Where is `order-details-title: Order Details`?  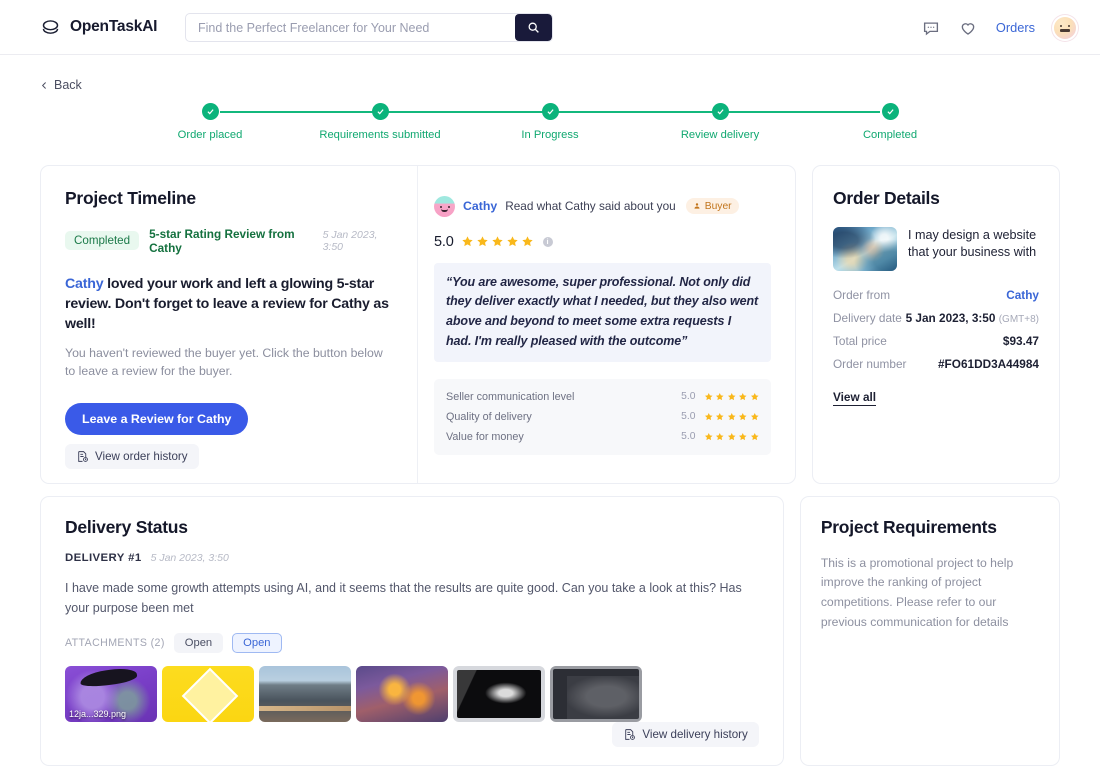
order-details-title: Order Details is located at coordinates (886, 197).